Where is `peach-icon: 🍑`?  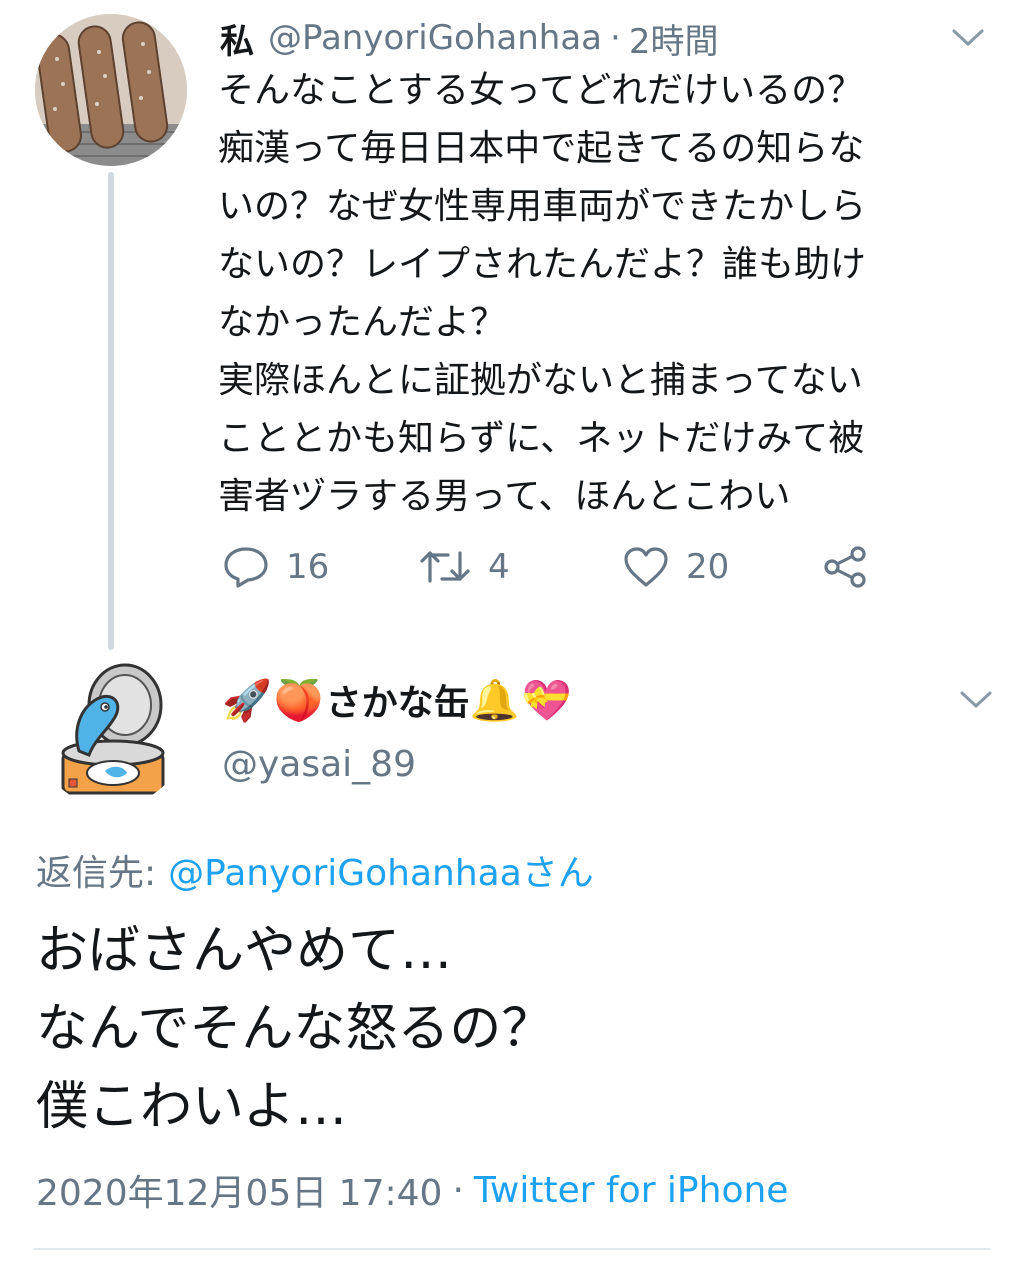 peach-icon: 🍑 is located at coordinates (298, 700).